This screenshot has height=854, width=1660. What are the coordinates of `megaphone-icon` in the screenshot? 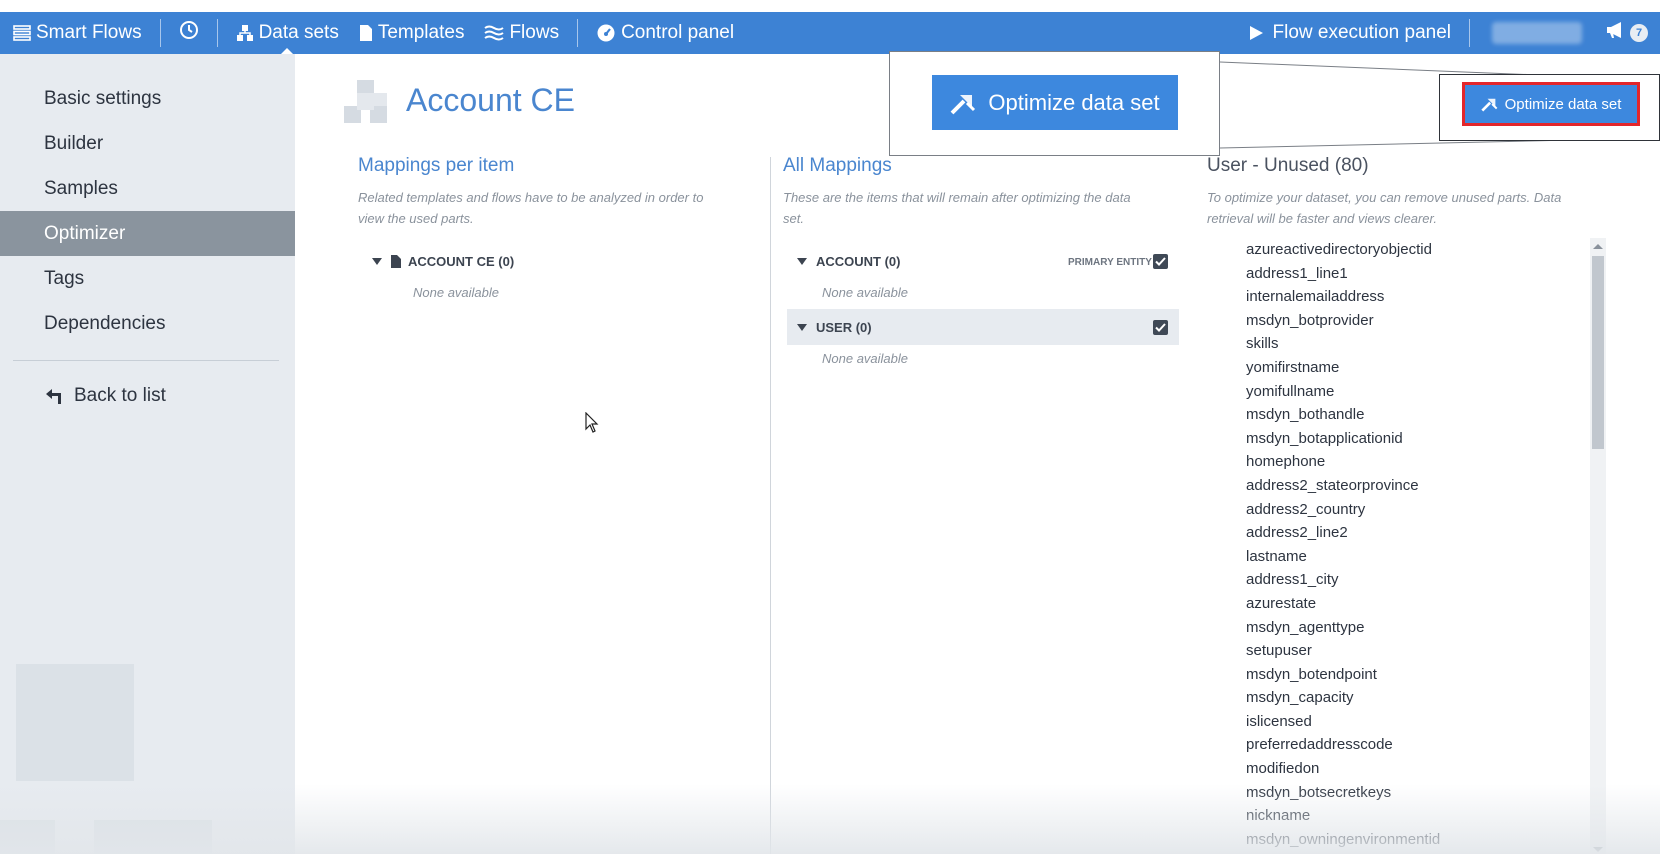 It's located at (1616, 33).